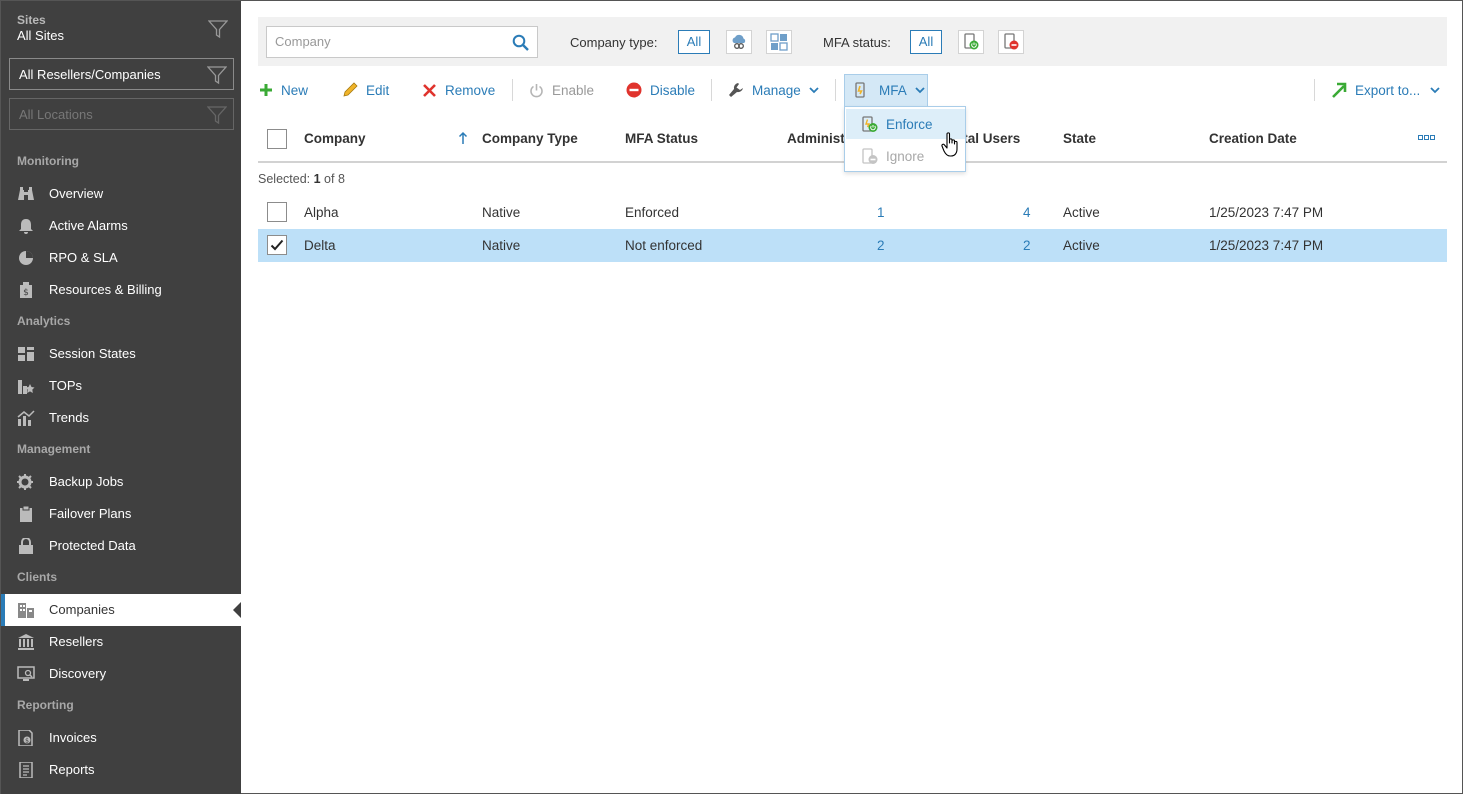 This screenshot has width=1463, height=794. Describe the element at coordinates (335, 138) in the screenshot. I see `column-header-company: Company` at that location.